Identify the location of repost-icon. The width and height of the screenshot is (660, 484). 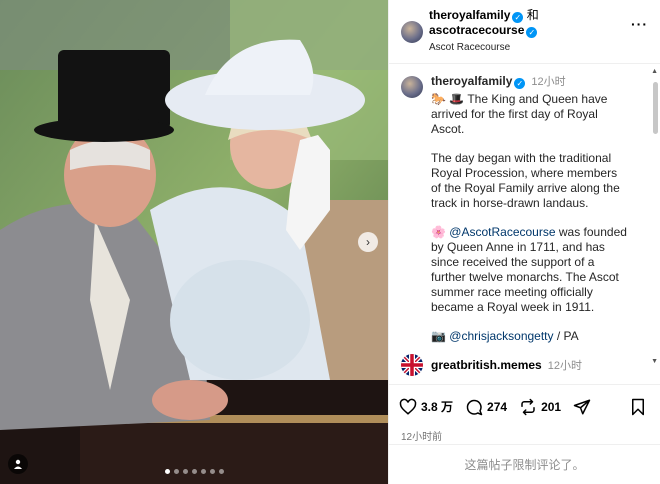
(528, 406).